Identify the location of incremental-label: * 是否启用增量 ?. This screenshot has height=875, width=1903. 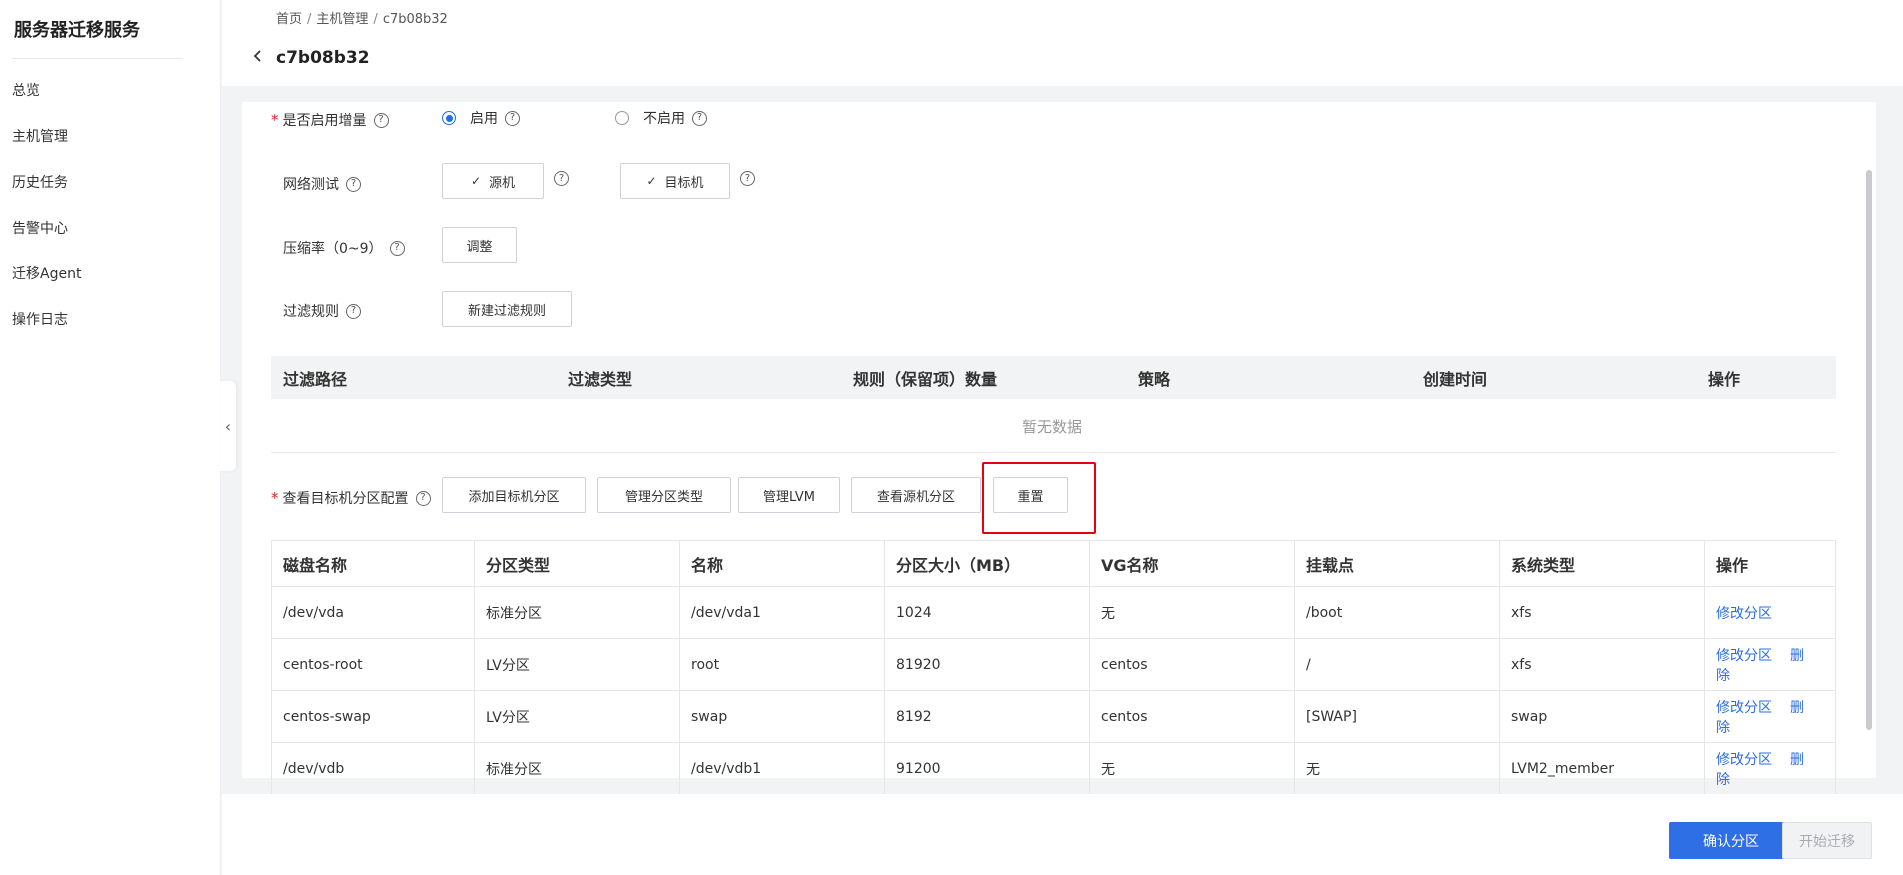
(330, 120).